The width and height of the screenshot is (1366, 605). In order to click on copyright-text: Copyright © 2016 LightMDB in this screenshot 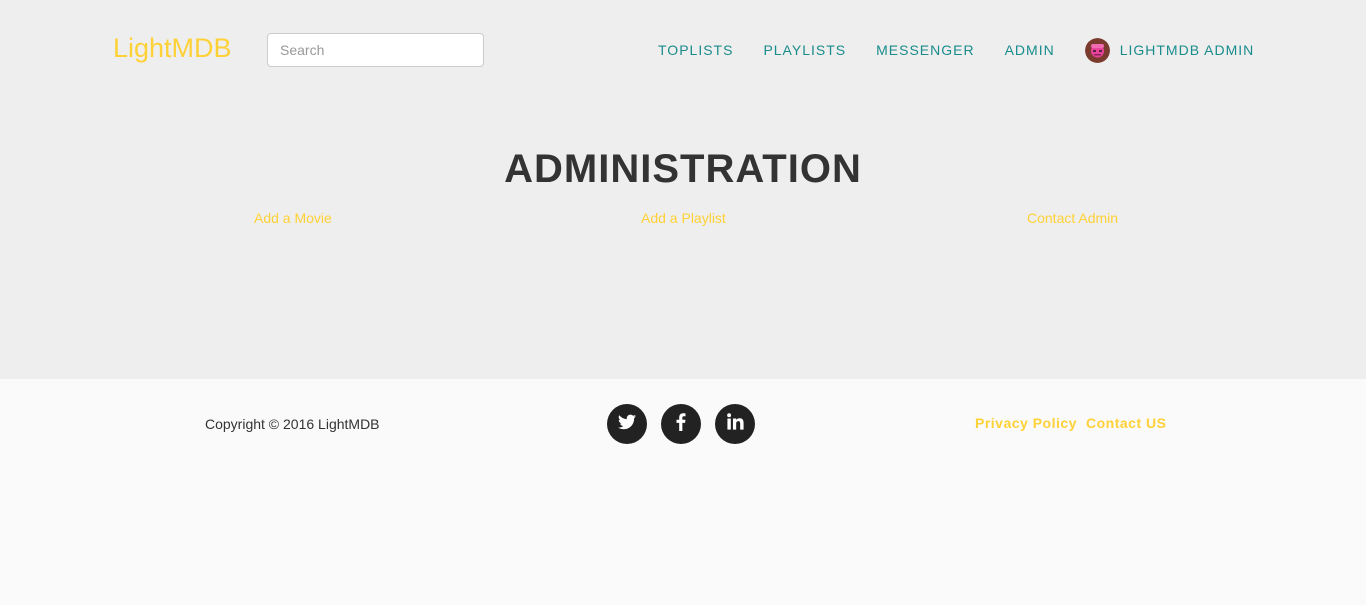, I will do `click(292, 424)`.